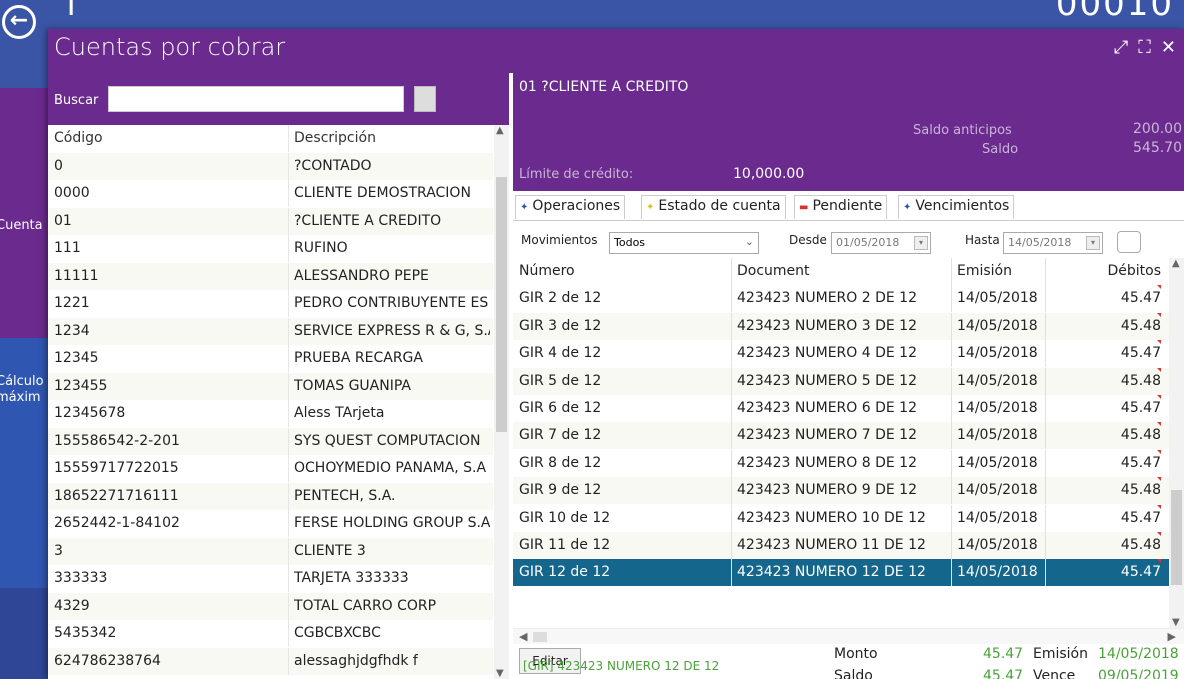  What do you see at coordinates (565, 572) in the screenshot?
I see `numero-cell: GIR 12 de 12` at bounding box center [565, 572].